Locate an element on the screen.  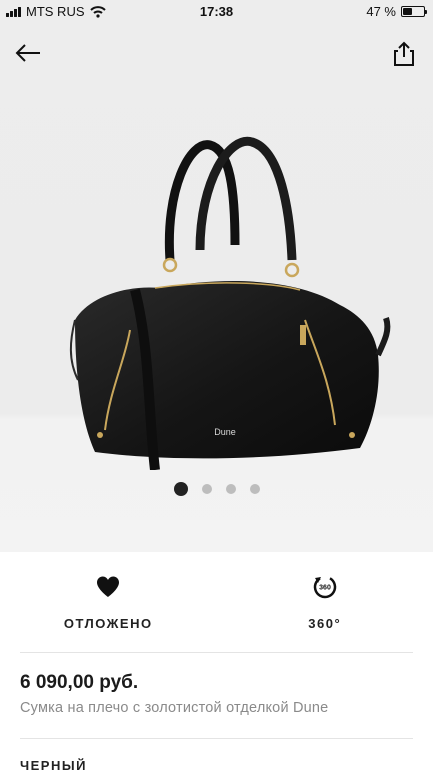
battery-icon is located at coordinates (414, 11).